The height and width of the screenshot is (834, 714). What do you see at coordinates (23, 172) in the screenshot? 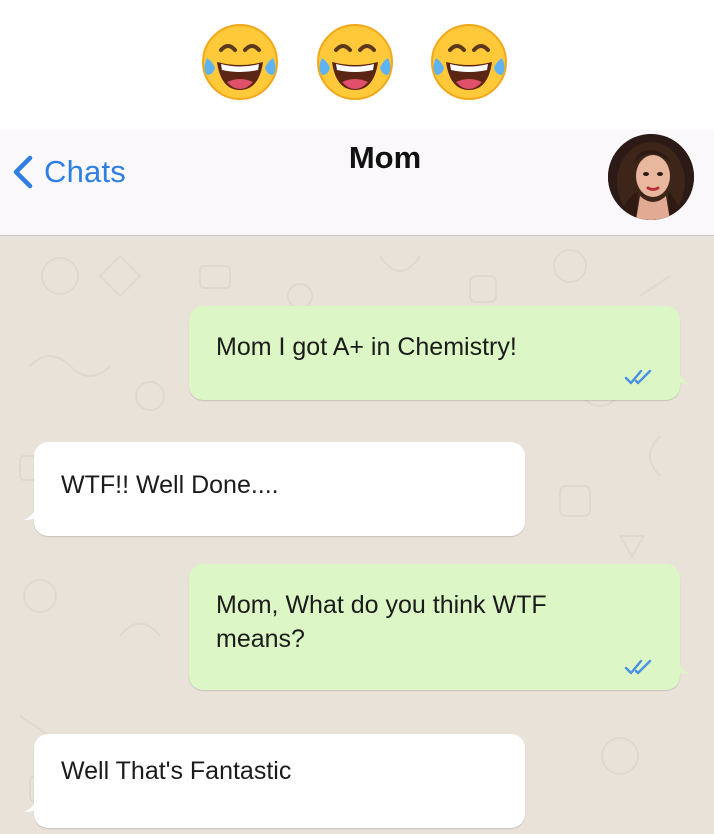
I see `chevron-left-icon` at bounding box center [23, 172].